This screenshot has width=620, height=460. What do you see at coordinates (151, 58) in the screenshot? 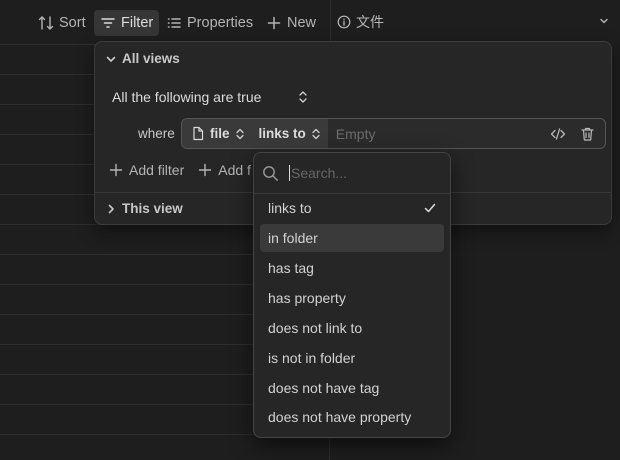
I see `all-views-label: All views` at bounding box center [151, 58].